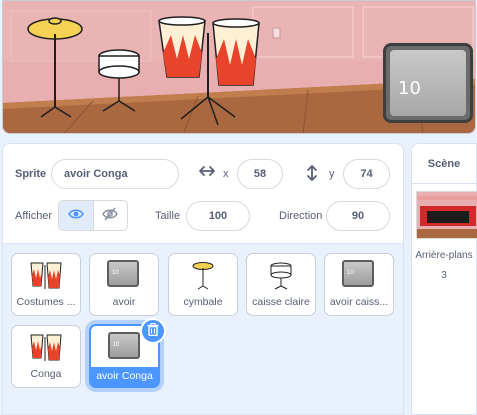  I want to click on show-label: Afficher, so click(34, 216).